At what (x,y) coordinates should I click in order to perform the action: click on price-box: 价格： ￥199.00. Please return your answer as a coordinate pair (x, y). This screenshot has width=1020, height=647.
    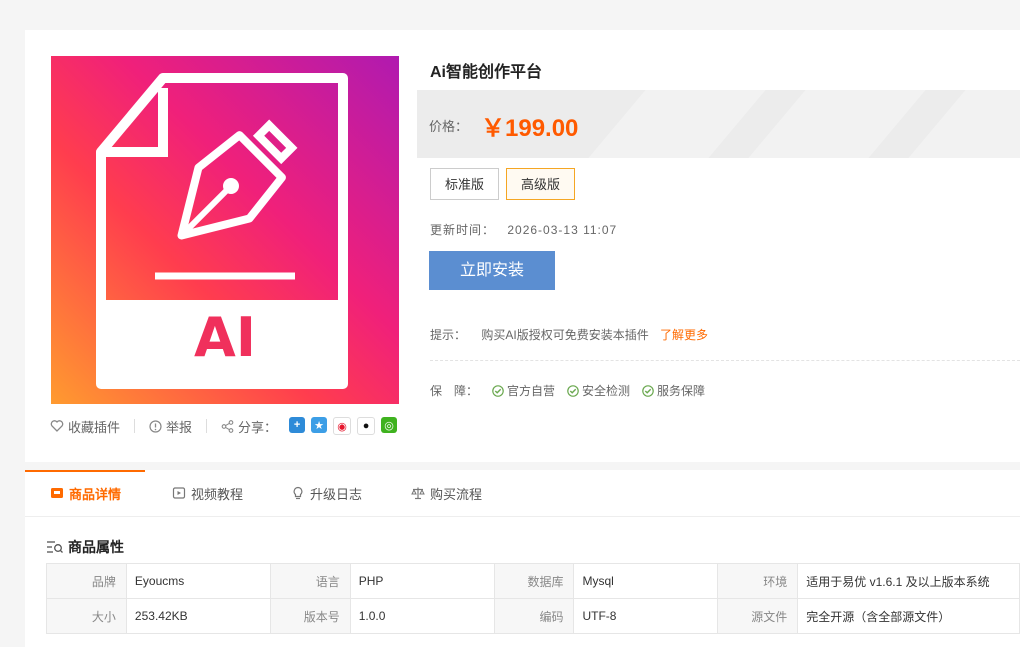
    Looking at the image, I should click on (718, 124).